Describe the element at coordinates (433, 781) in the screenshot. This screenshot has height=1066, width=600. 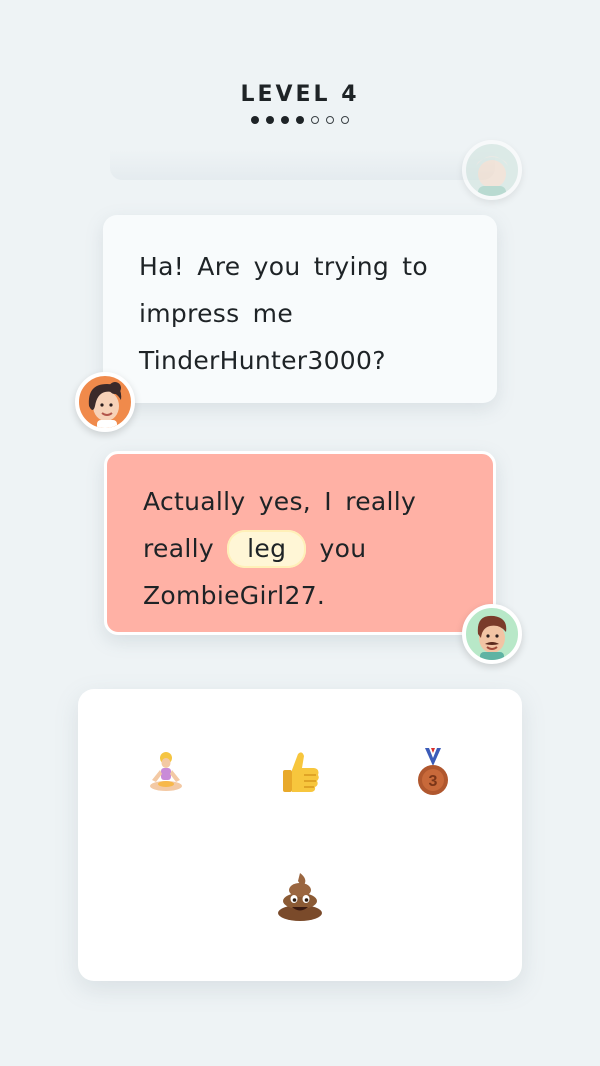
I see `medal-number: 3` at that location.